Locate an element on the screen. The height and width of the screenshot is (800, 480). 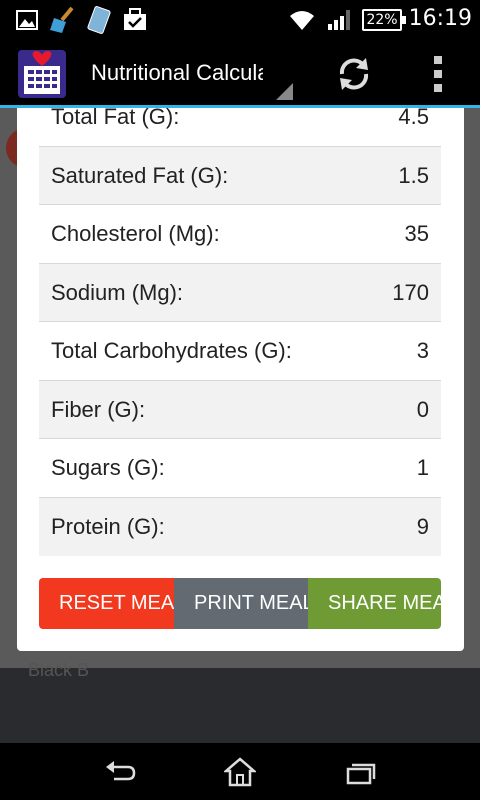
nutrient-value: 9 is located at coordinates (422, 526).